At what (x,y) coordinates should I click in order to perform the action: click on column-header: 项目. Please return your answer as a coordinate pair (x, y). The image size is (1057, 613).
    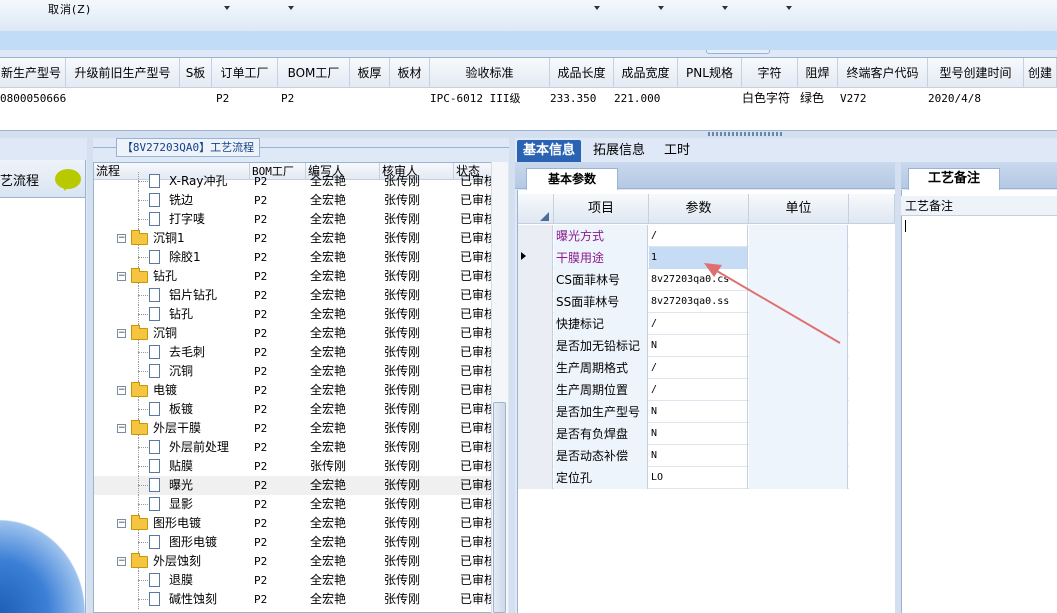
    Looking at the image, I should click on (601, 209).